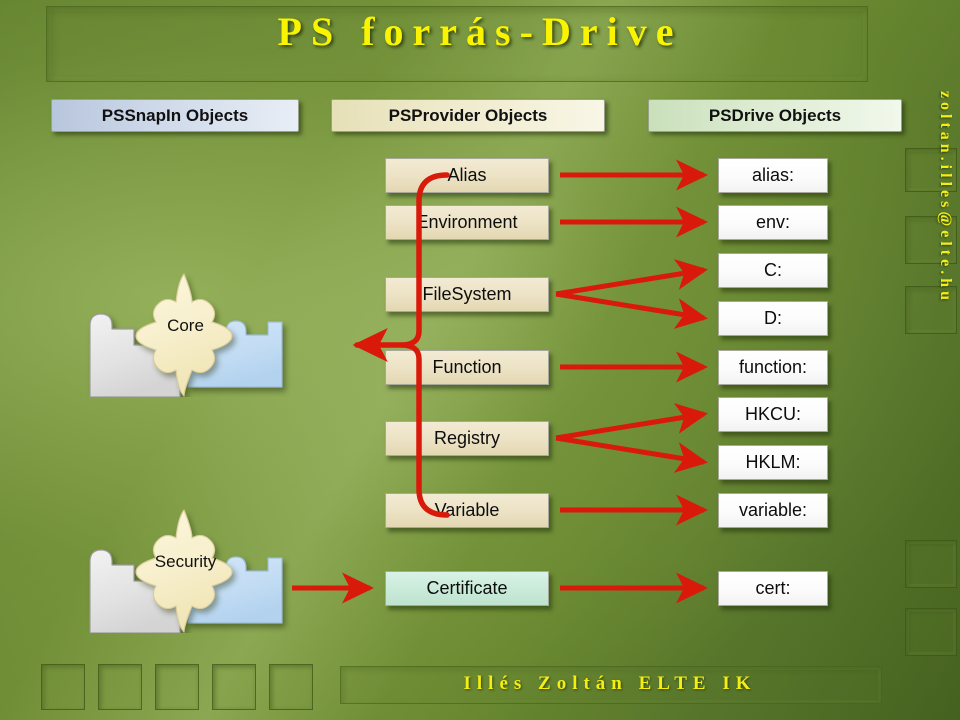  Describe the element at coordinates (467, 367) in the screenshot. I see `provider-box-function: Function` at that location.